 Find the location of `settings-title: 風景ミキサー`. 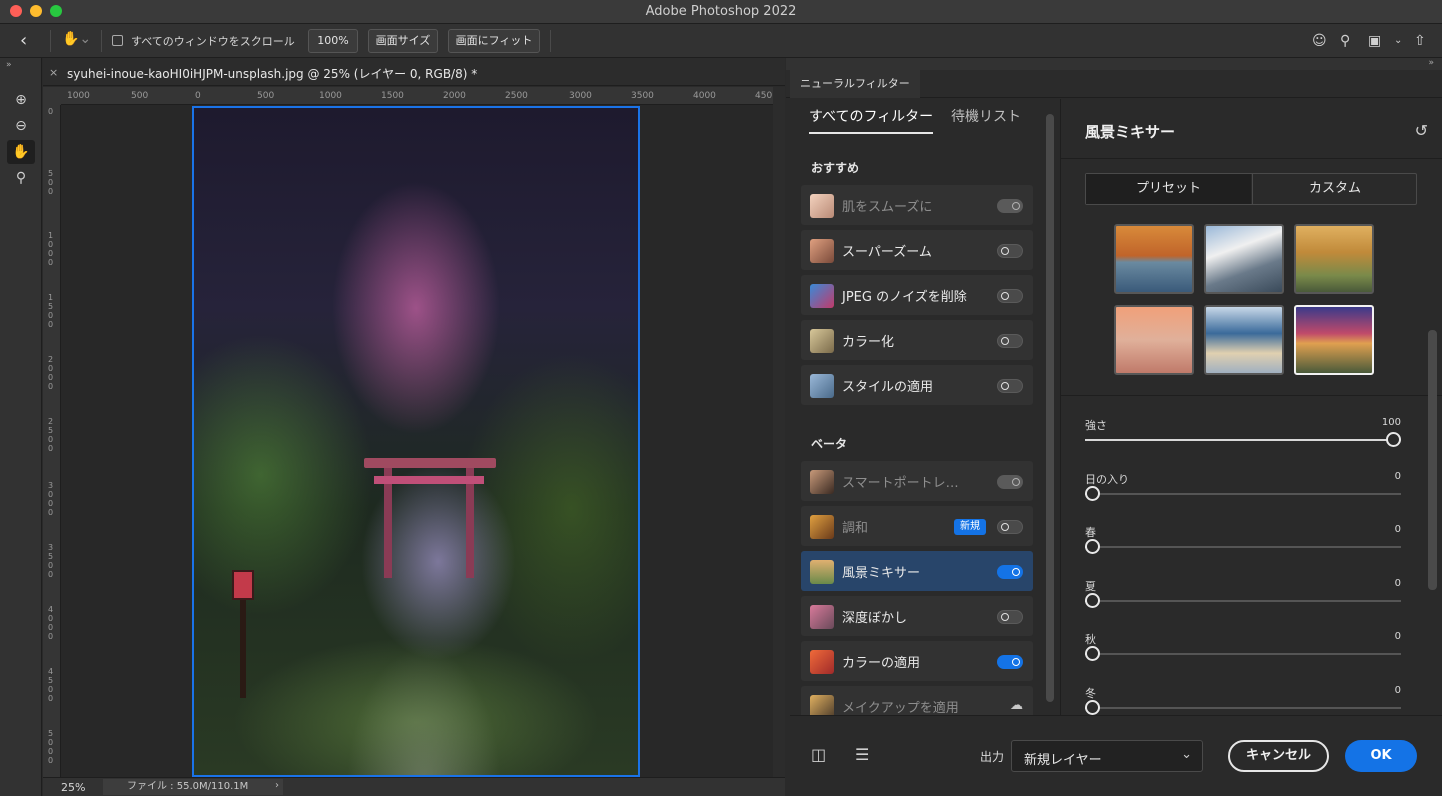

settings-title: 風景ミキサー is located at coordinates (1130, 132).